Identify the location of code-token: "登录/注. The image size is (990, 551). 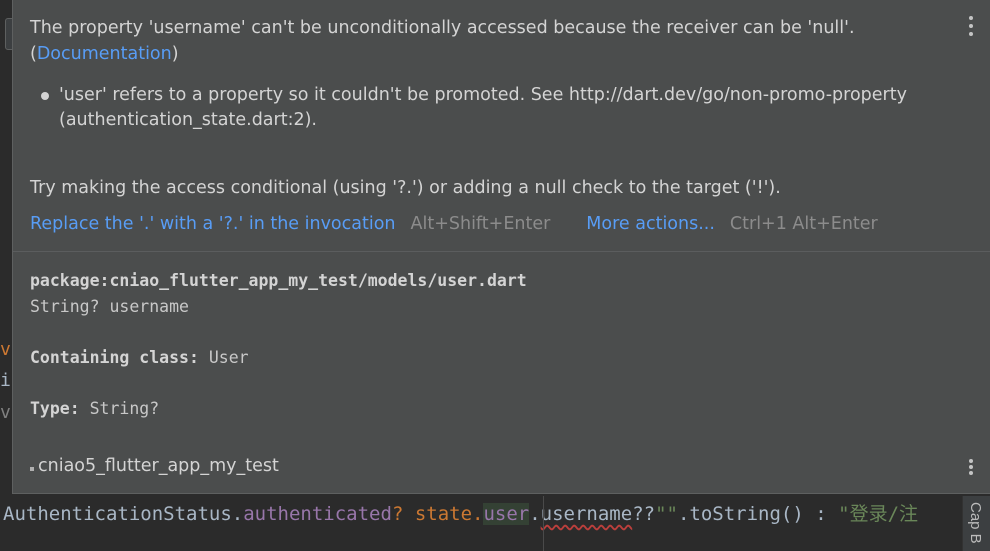
(878, 514).